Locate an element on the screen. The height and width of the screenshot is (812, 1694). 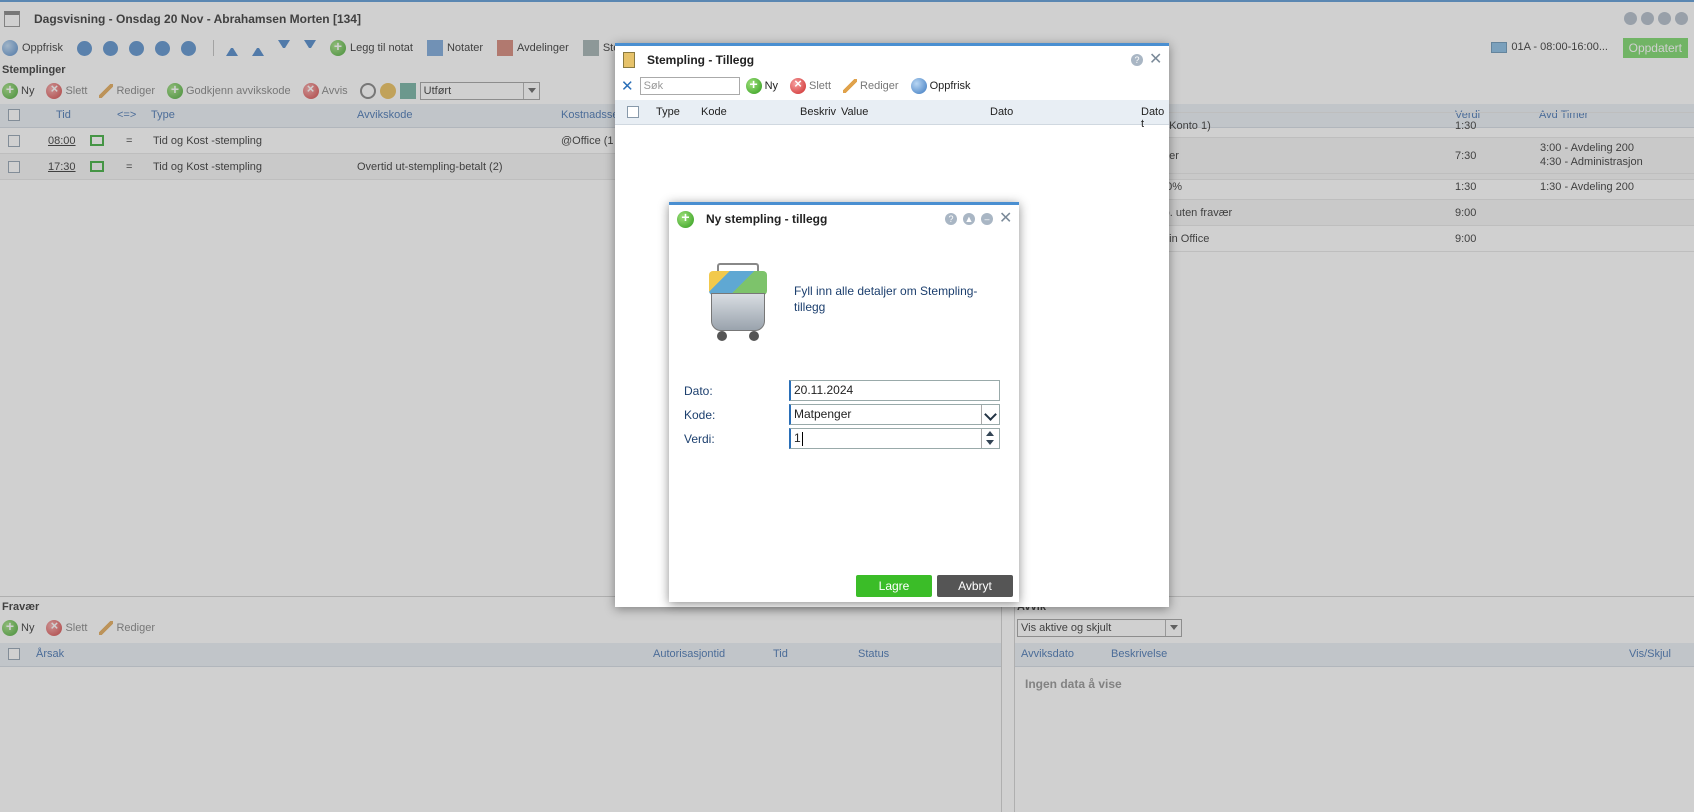
increment-icon is located at coordinates (990, 433).